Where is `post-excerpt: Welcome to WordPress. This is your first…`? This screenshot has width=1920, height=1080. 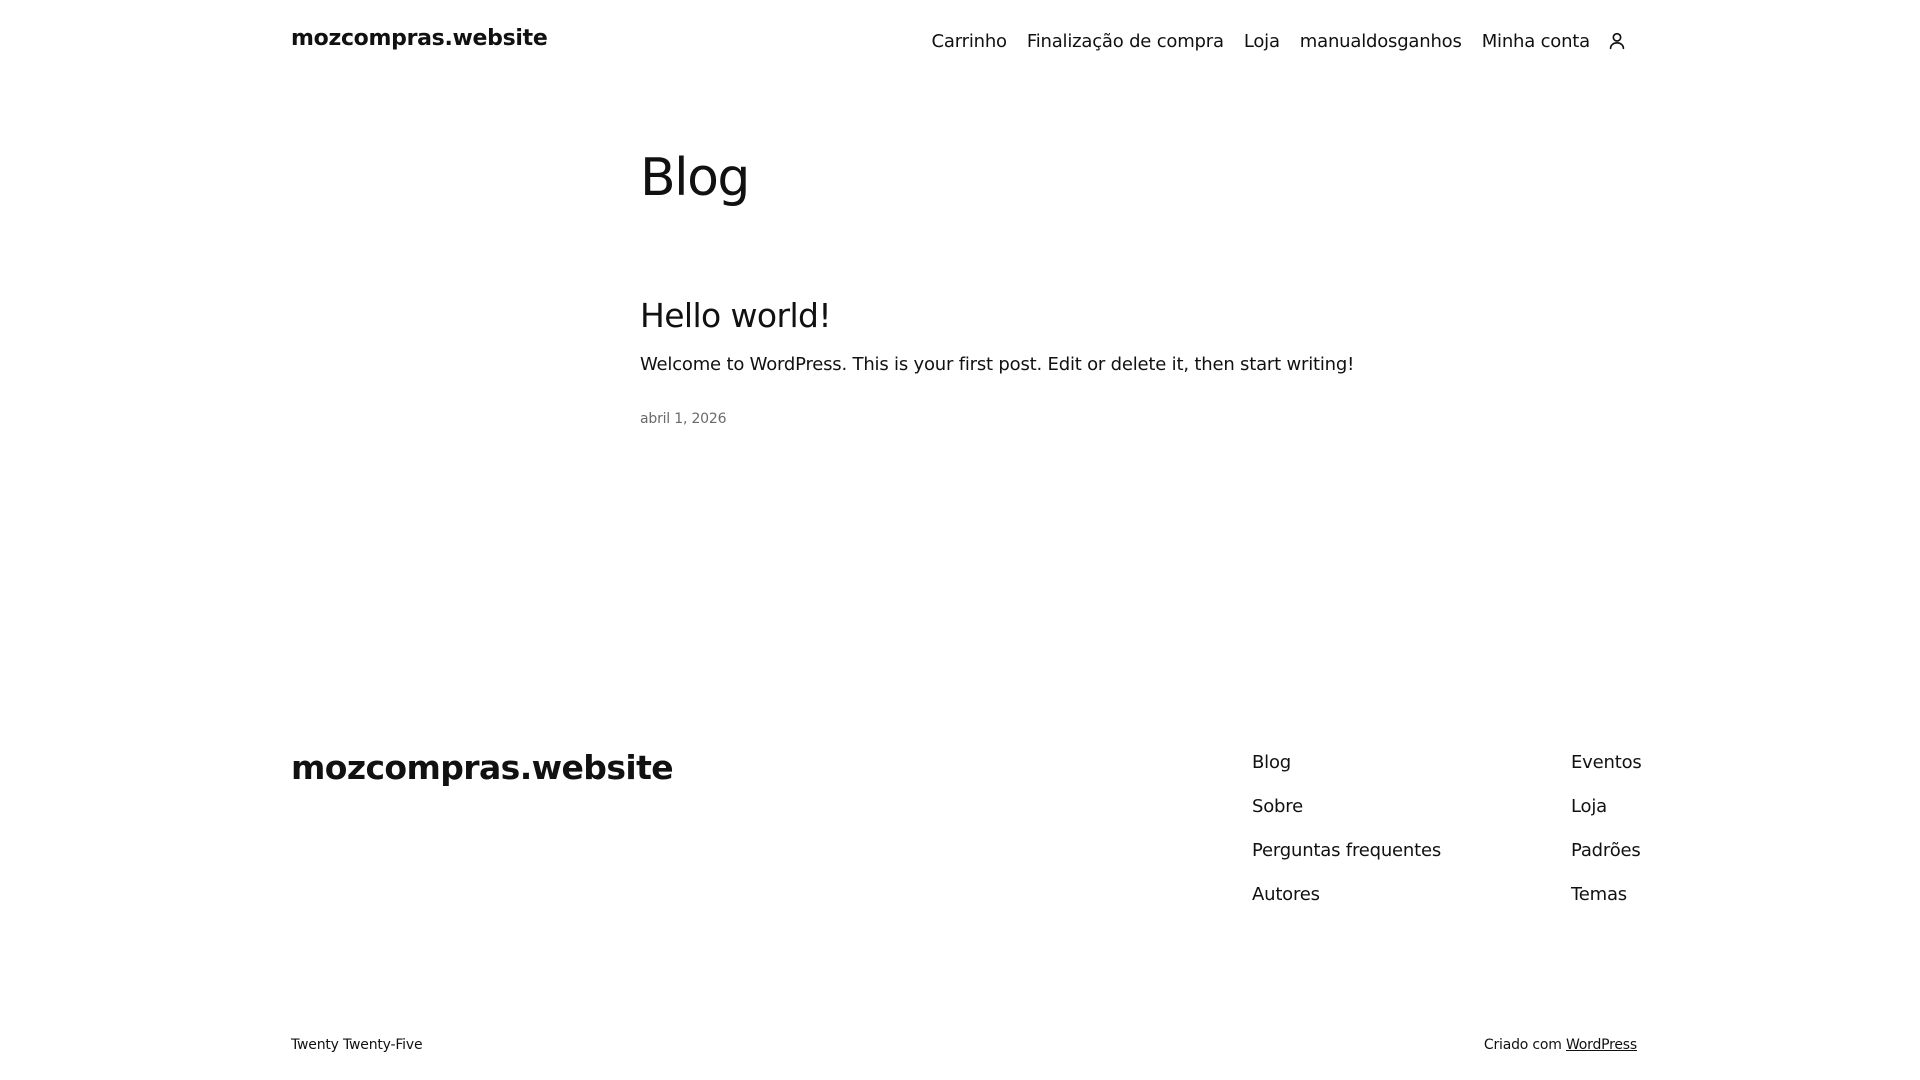 post-excerpt: Welcome to WordPress. This is your first… is located at coordinates (997, 364).